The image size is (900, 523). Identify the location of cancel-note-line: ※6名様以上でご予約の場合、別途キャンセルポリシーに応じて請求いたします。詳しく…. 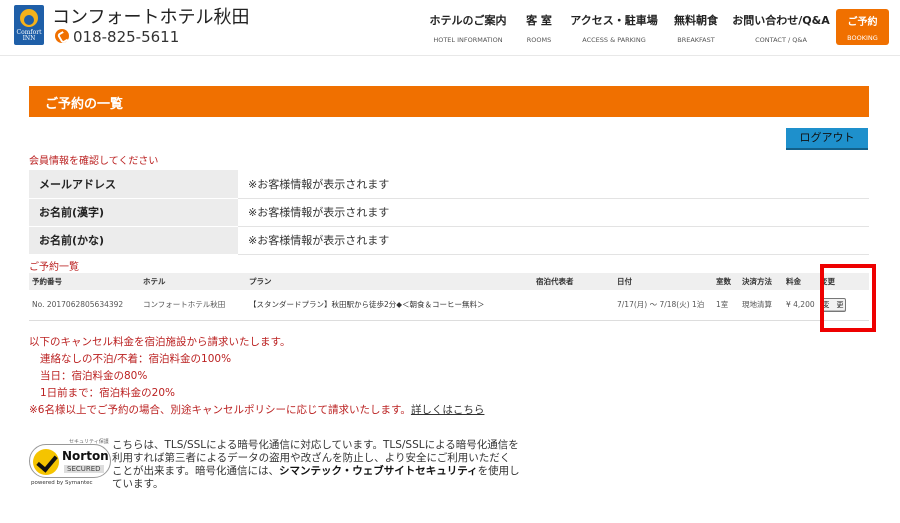
(256, 410).